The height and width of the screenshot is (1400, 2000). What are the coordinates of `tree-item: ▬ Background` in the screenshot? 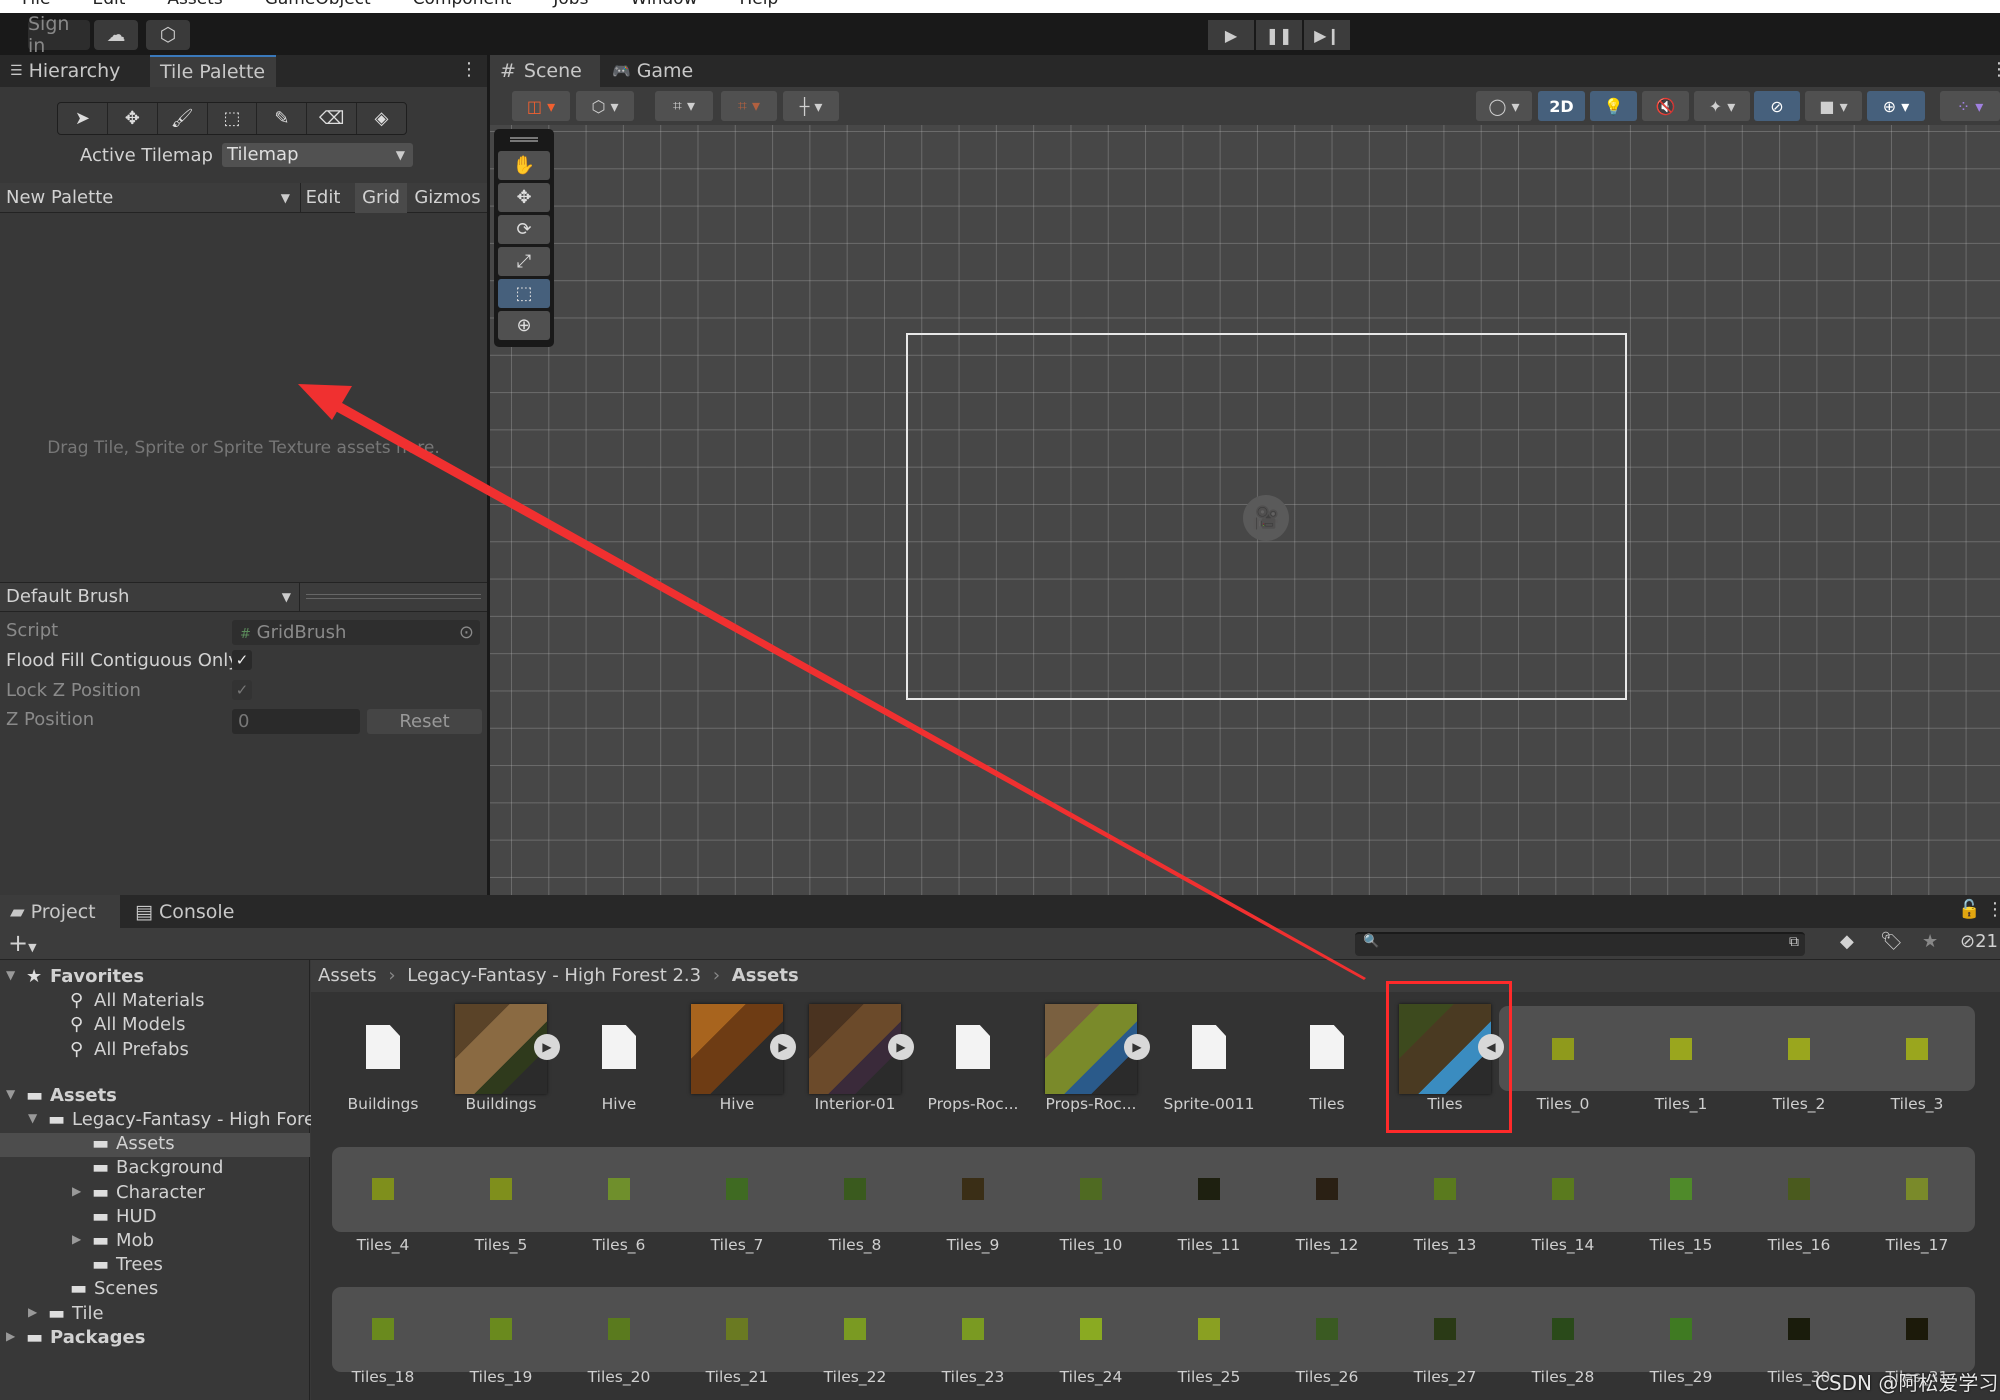 It's located at (155, 1169).